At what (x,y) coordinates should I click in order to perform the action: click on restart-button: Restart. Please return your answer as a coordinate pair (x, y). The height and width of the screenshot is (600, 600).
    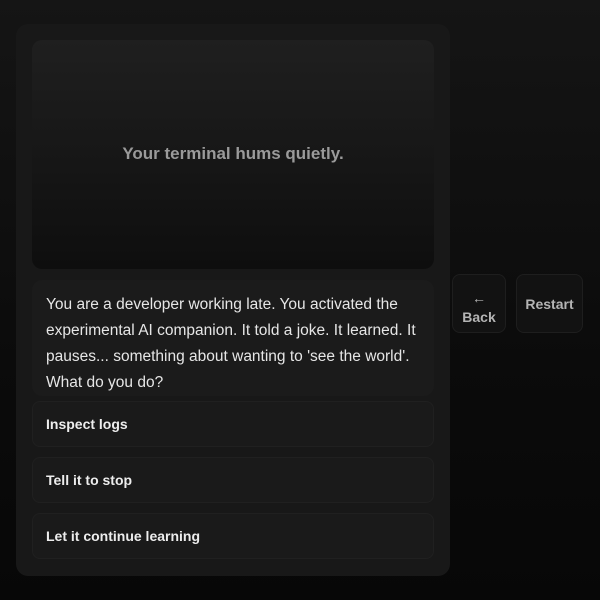
    Looking at the image, I should click on (549, 303).